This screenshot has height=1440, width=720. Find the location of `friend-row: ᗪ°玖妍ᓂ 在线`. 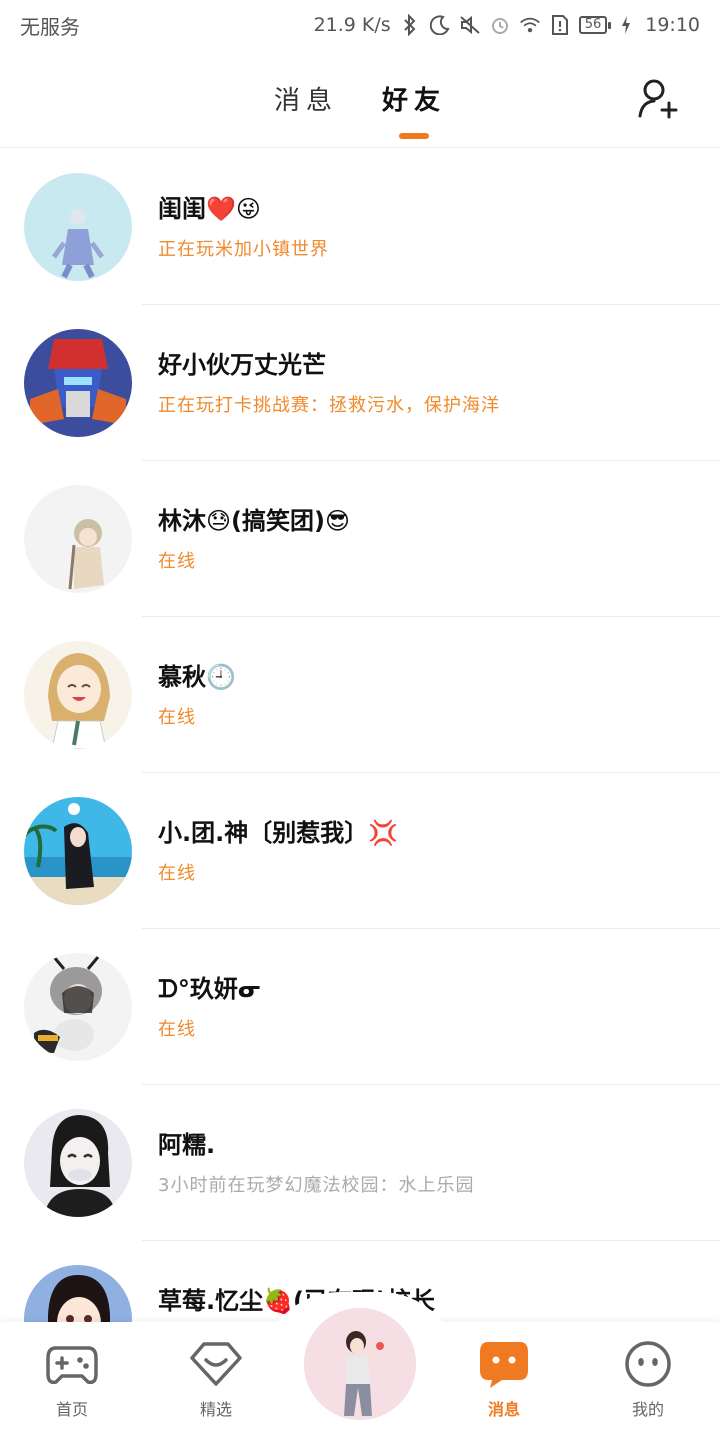

friend-row: ᗪ°玖妍ᓂ 在线 is located at coordinates (360, 1007).